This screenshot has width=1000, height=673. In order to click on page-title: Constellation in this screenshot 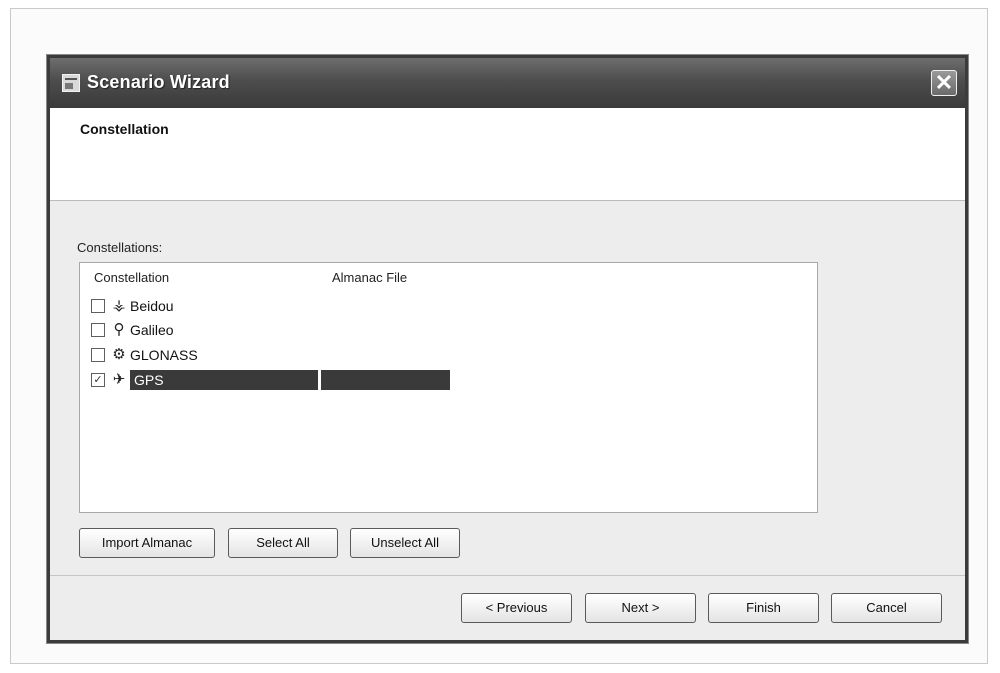, I will do `click(124, 129)`.